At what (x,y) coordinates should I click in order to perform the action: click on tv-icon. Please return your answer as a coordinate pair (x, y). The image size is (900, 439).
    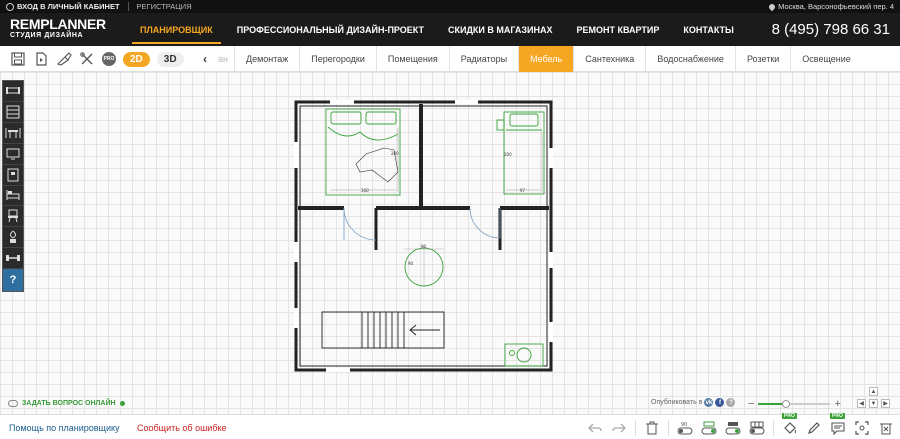
    Looking at the image, I should click on (13, 154).